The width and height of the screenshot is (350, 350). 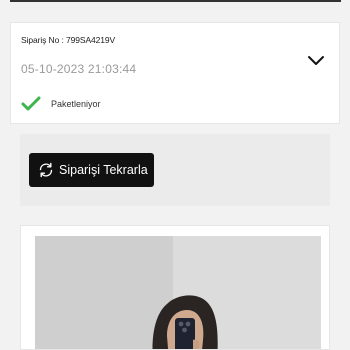 I want to click on chevron-down-icon, so click(x=316, y=60).